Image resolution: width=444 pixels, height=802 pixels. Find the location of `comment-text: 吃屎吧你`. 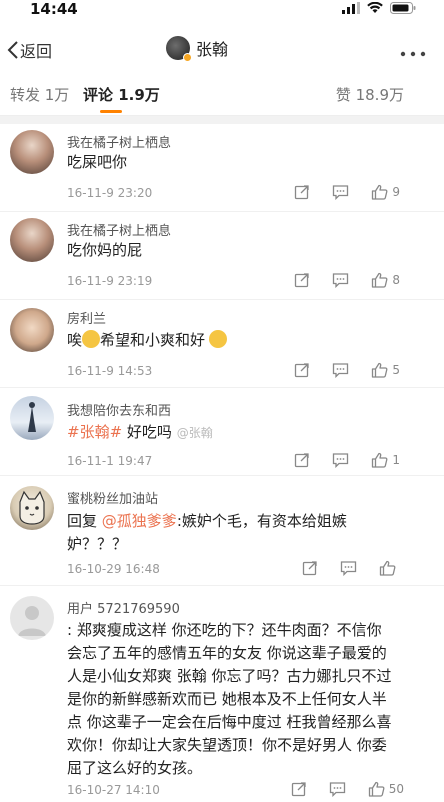

comment-text: 吃屎吧你 is located at coordinates (97, 162).